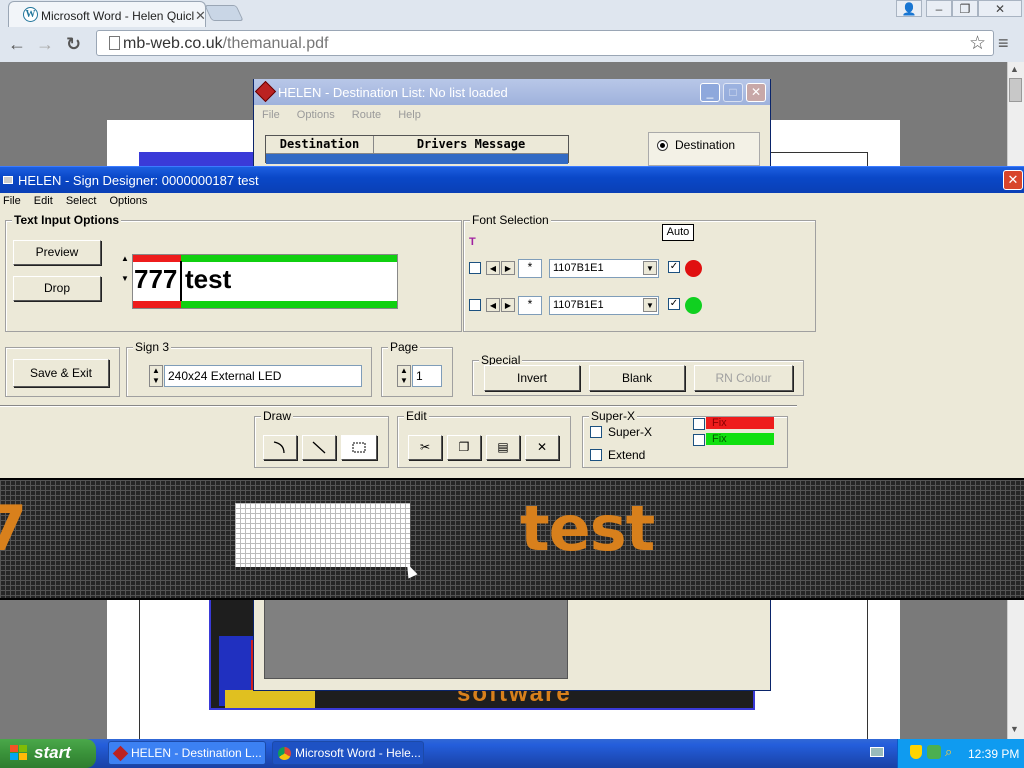  Describe the element at coordinates (756, 92) in the screenshot. I see `dest-close-button: ✕` at that location.